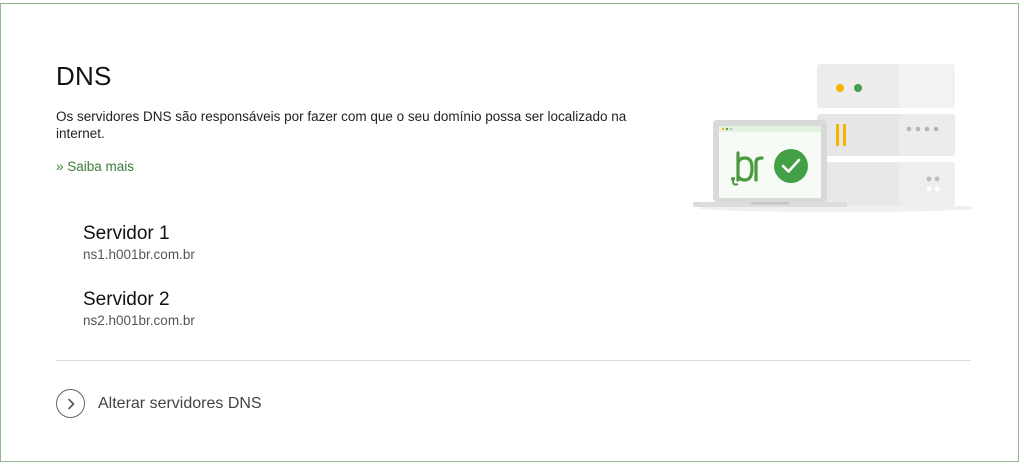 The width and height of the screenshot is (1024, 465). What do you see at coordinates (791, 166) in the screenshot?
I see `check-icon` at bounding box center [791, 166].